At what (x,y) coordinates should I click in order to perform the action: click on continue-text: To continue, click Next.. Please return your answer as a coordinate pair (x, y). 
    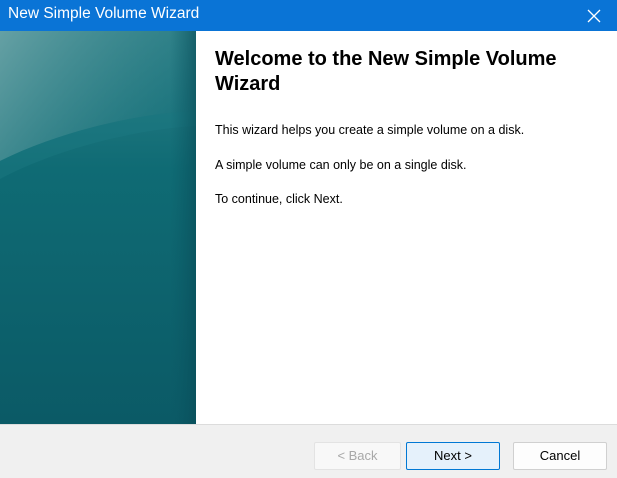
    Looking at the image, I should click on (279, 199).